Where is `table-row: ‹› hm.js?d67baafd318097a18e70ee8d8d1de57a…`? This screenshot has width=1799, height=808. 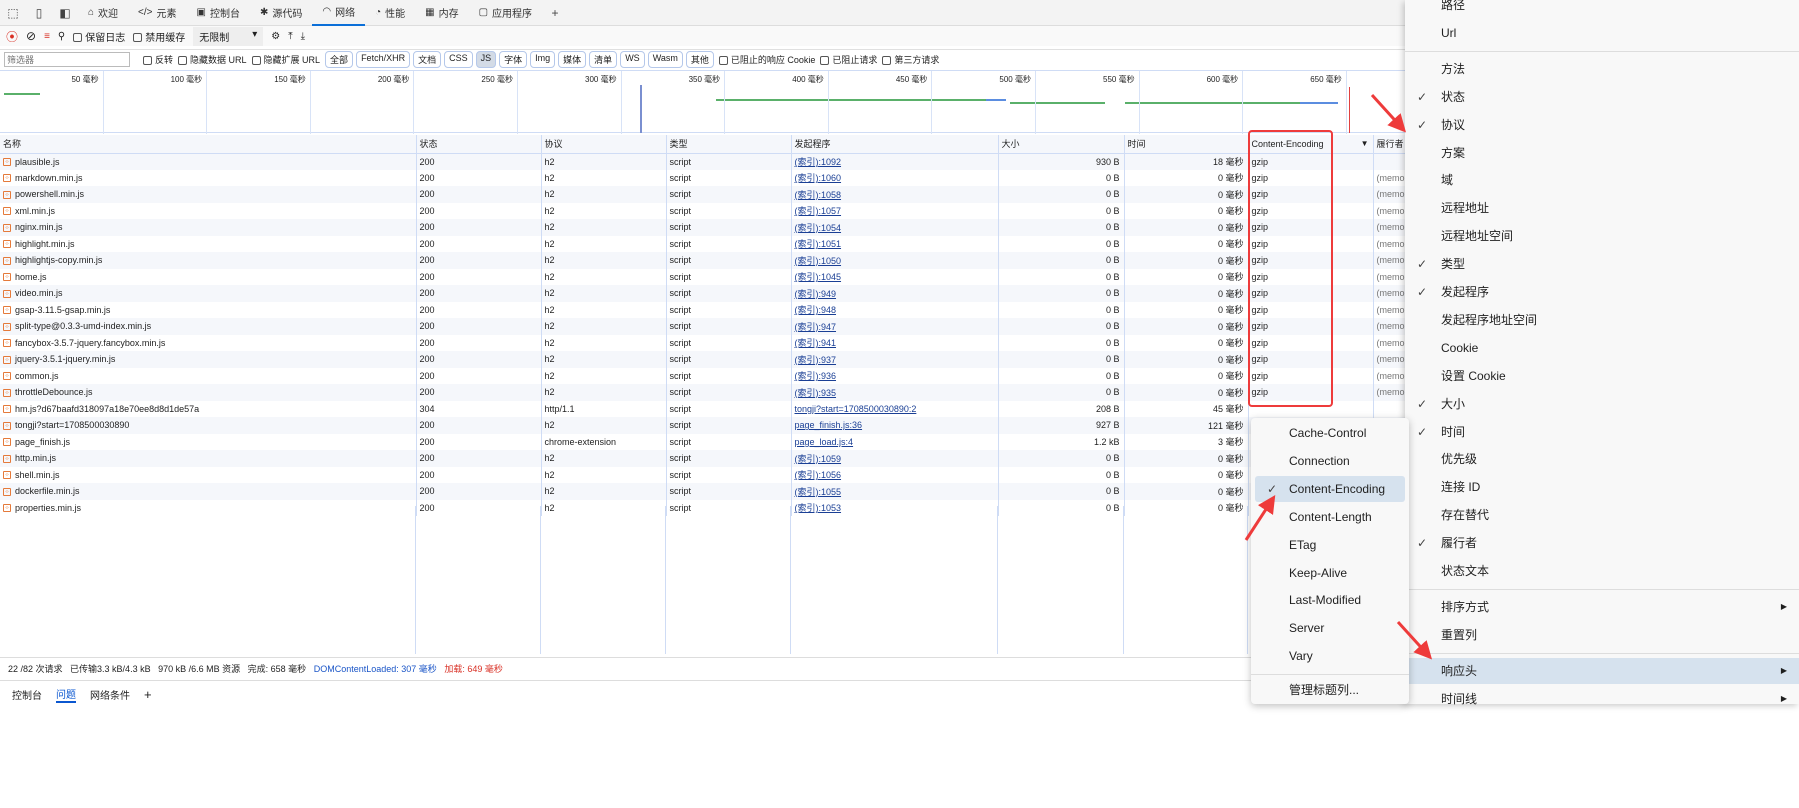 table-row: ‹› hm.js?d67baafd318097a18e70ee8d8d1de57a… is located at coordinates (703, 408).